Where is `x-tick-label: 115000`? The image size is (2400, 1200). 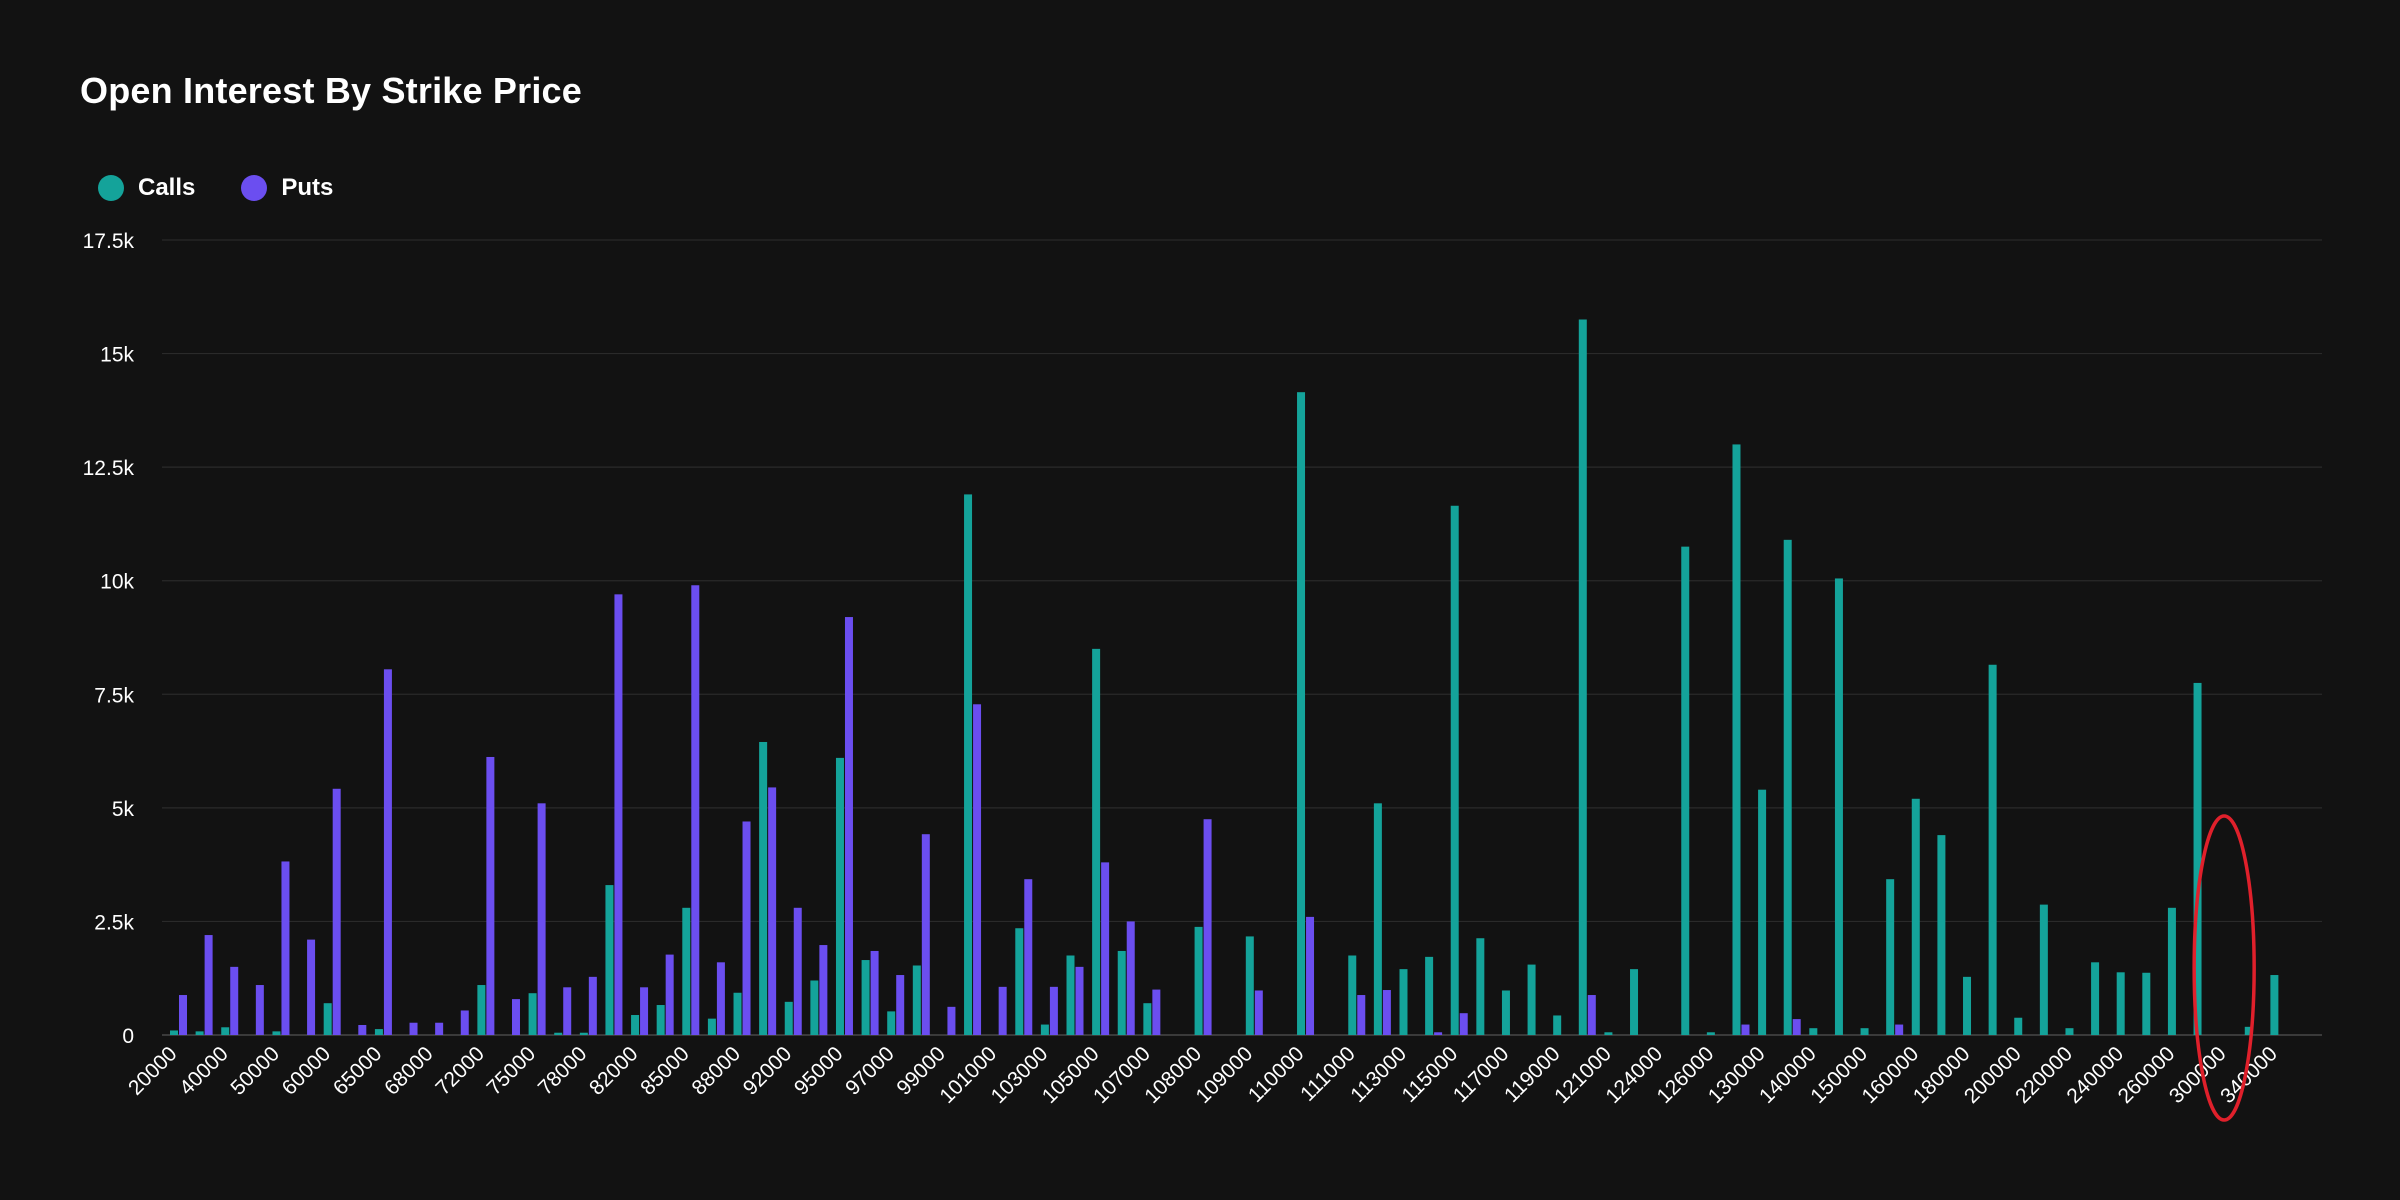 x-tick-label: 115000 is located at coordinates (1430, 1074).